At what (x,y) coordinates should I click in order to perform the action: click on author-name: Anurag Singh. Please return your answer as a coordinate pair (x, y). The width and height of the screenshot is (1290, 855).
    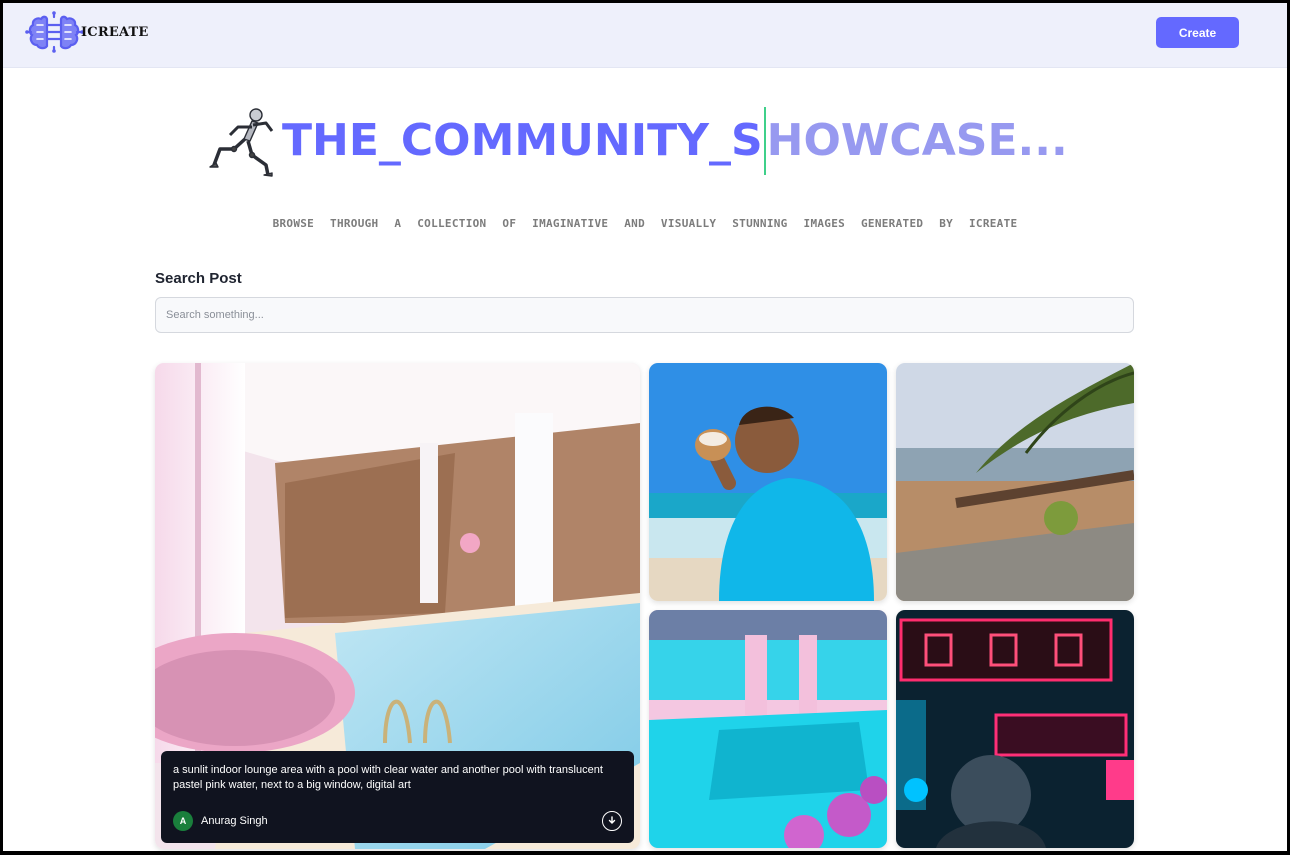
    Looking at the image, I should click on (234, 821).